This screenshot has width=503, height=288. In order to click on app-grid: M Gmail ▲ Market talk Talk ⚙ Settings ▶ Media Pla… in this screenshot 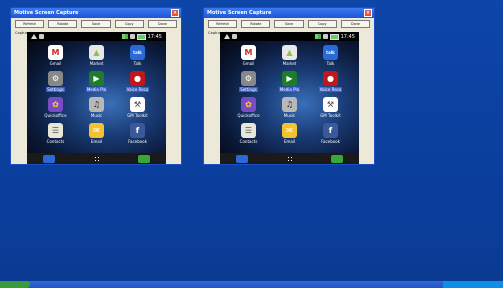, I will do `click(289, 94)`.